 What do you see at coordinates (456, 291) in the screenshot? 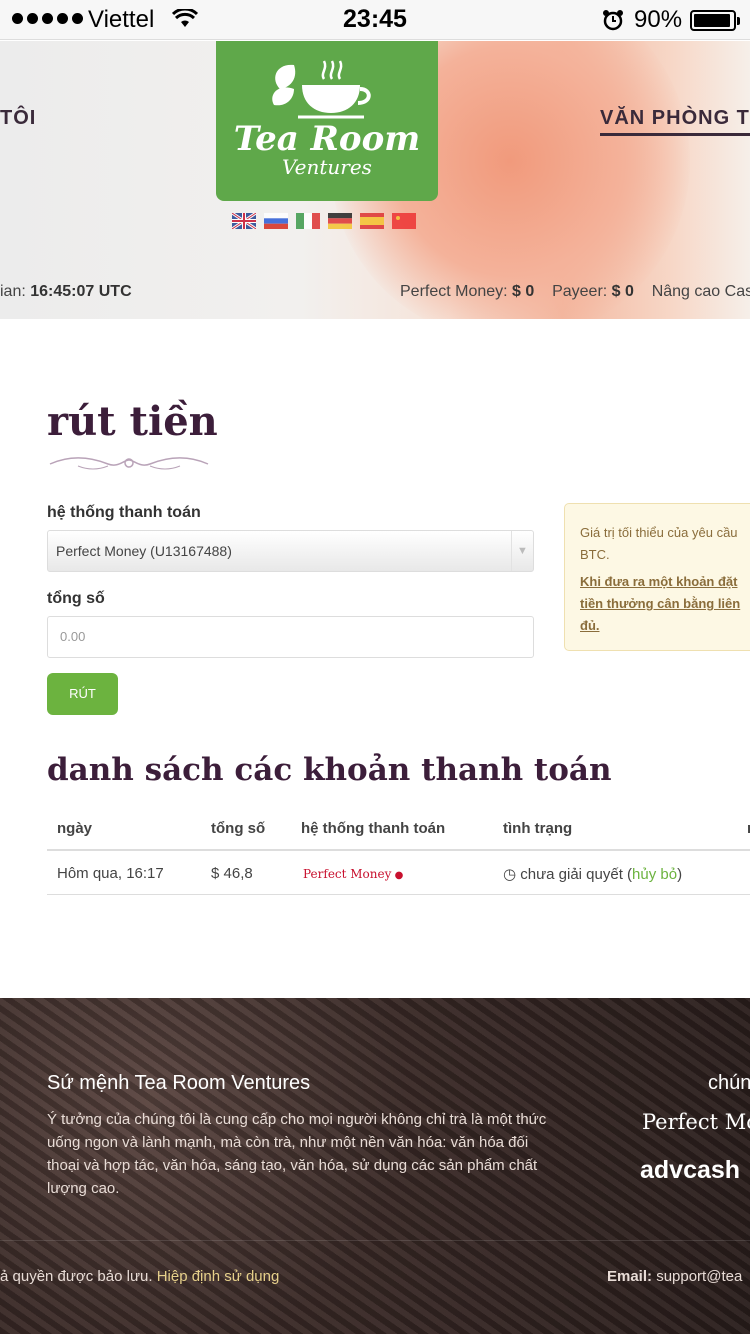
I see `balance-perfect-money-label: Perfect Money:` at bounding box center [456, 291].